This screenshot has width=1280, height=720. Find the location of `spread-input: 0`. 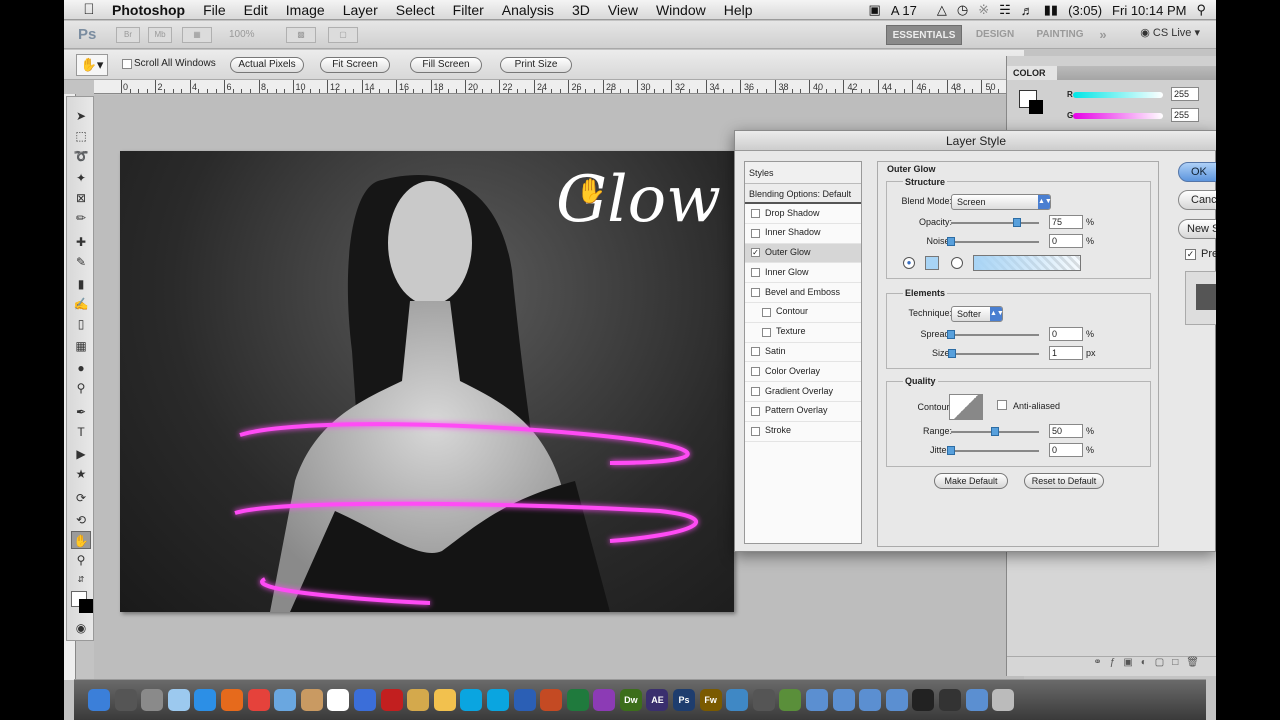

spread-input: 0 is located at coordinates (1066, 334).